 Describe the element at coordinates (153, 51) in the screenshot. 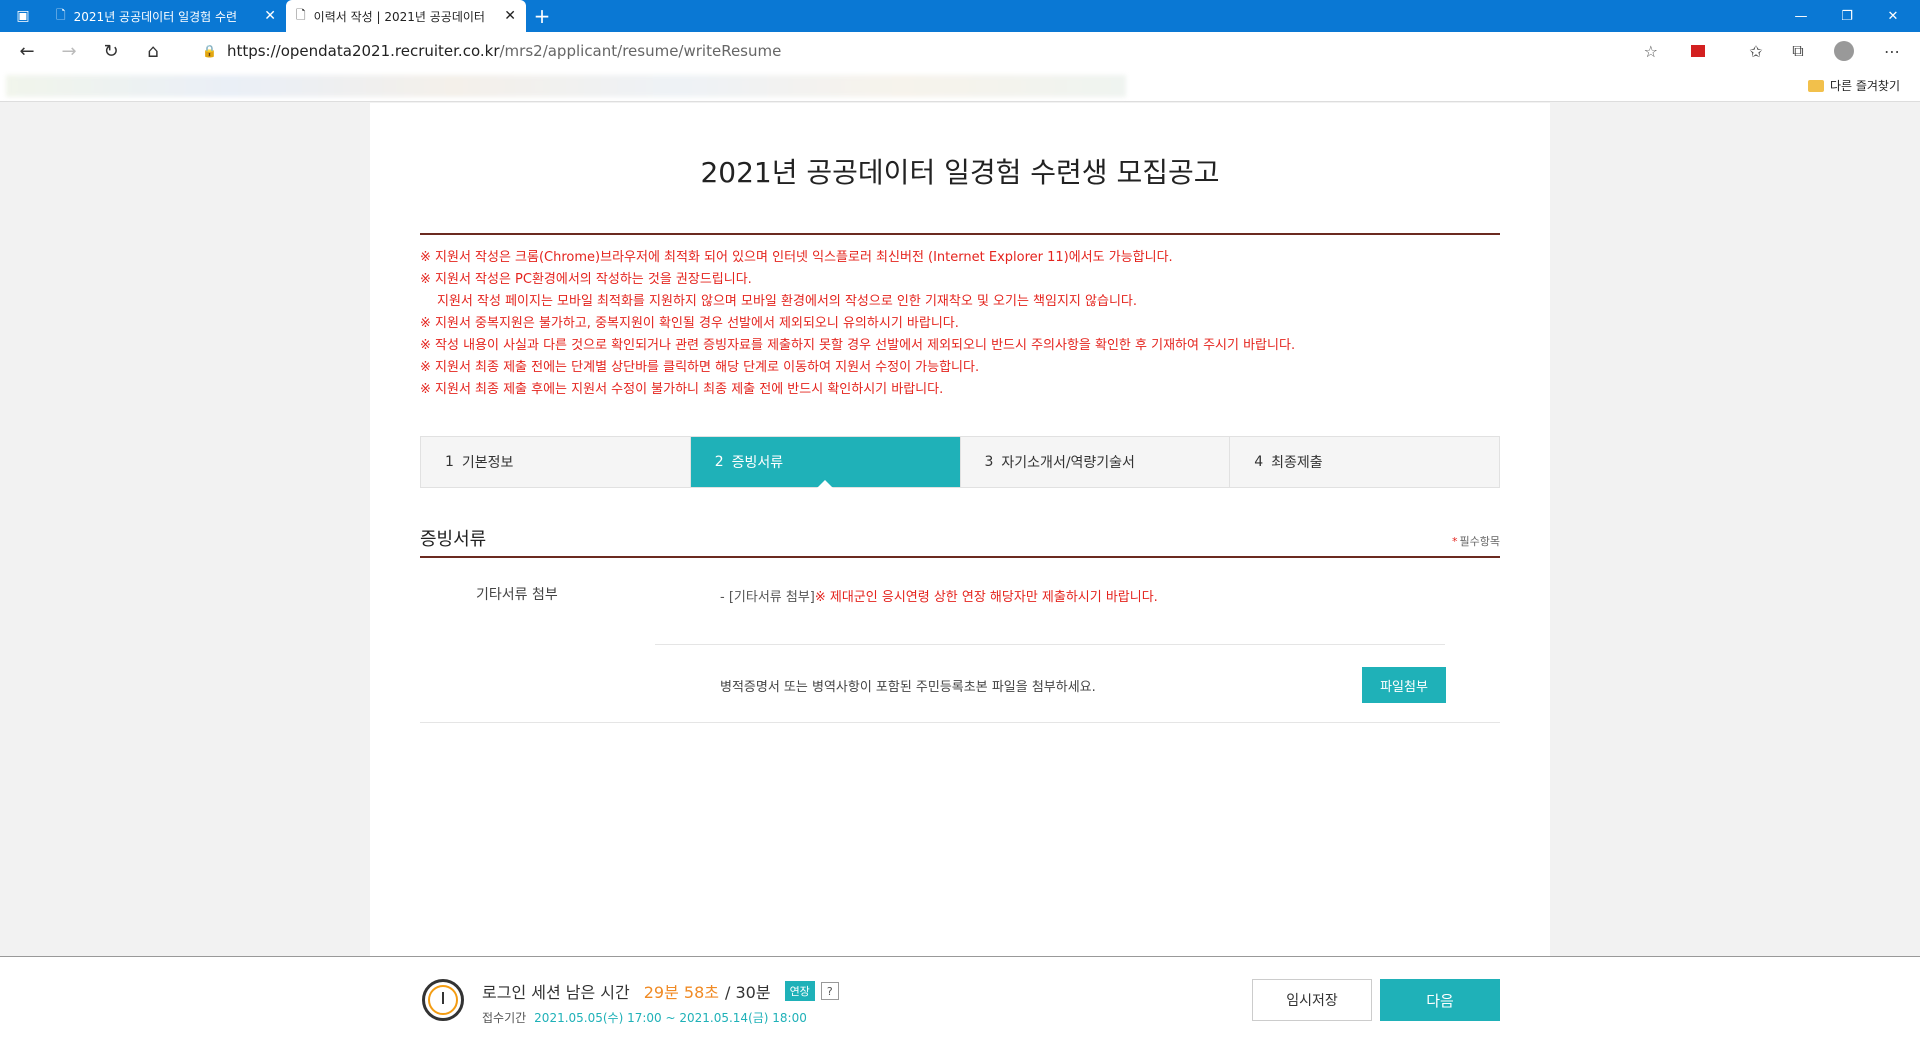

I see `home-icon: ⌂` at that location.